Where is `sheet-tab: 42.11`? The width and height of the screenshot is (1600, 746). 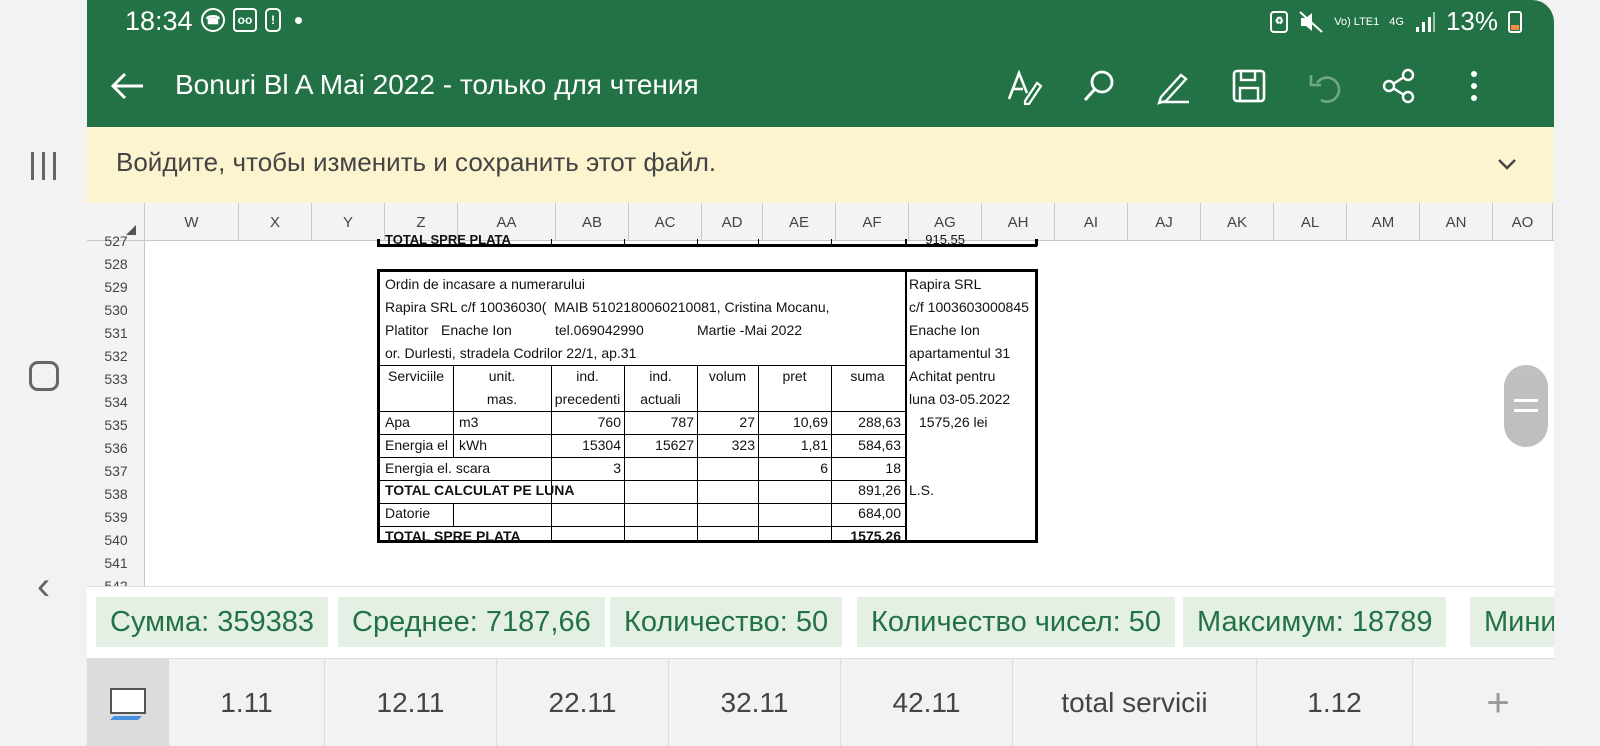 sheet-tab: 42.11 is located at coordinates (927, 702).